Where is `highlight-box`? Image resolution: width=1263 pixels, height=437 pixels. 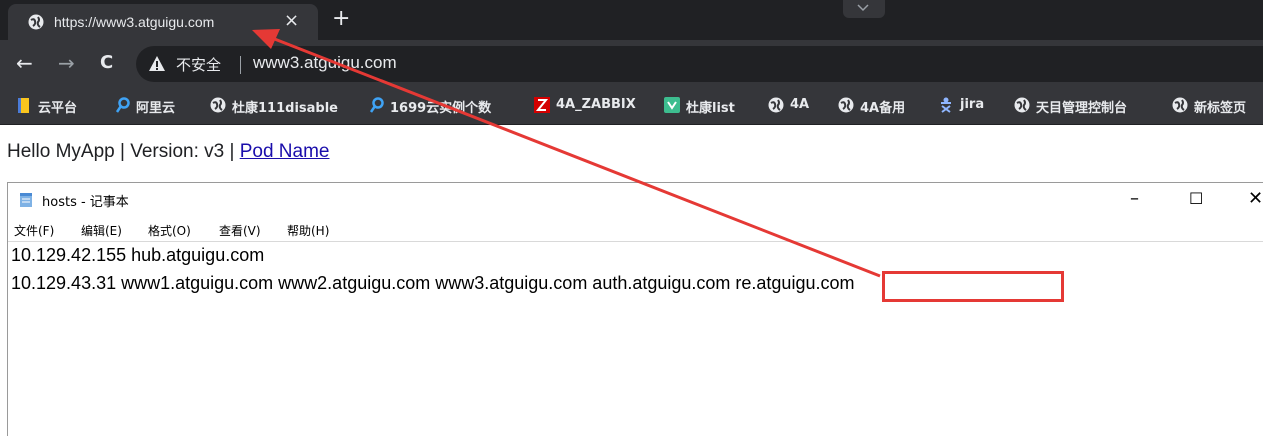 highlight-box is located at coordinates (973, 286).